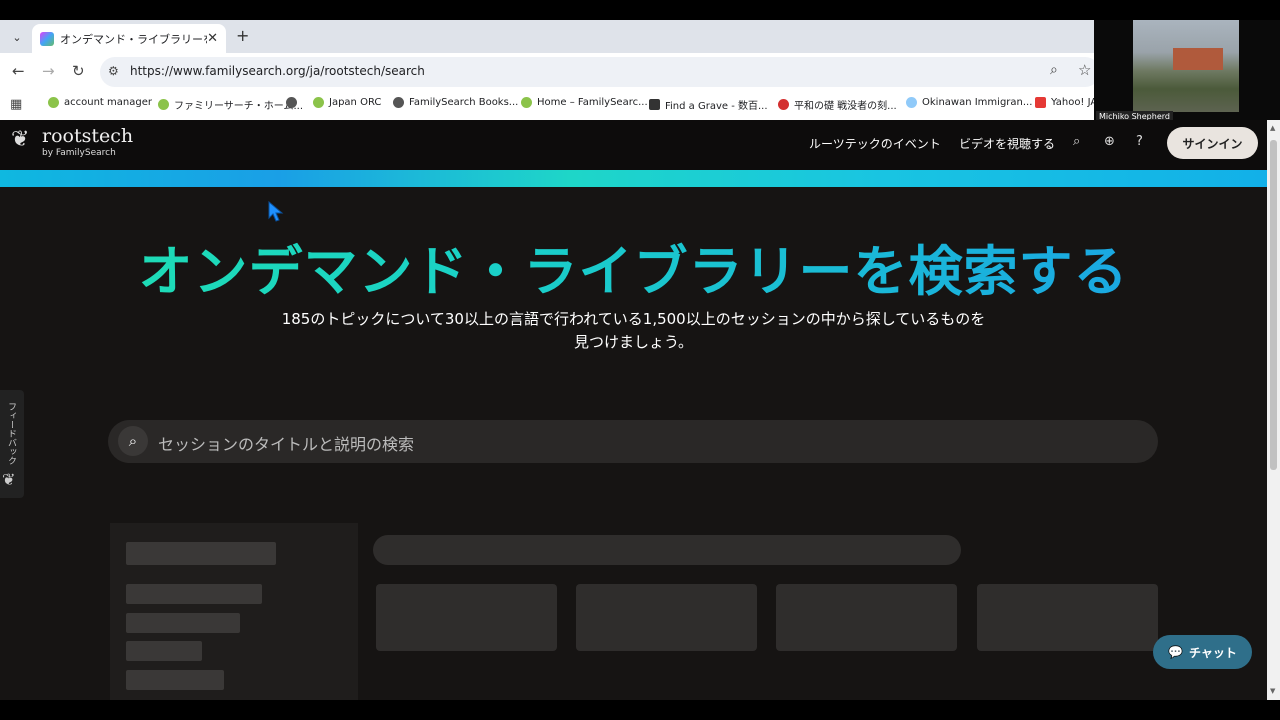 Image resolution: width=1280 pixels, height=720 pixels. Describe the element at coordinates (633, 441) in the screenshot. I see `search-bar: ⌕ セッションのタイトルと説明の検索` at that location.